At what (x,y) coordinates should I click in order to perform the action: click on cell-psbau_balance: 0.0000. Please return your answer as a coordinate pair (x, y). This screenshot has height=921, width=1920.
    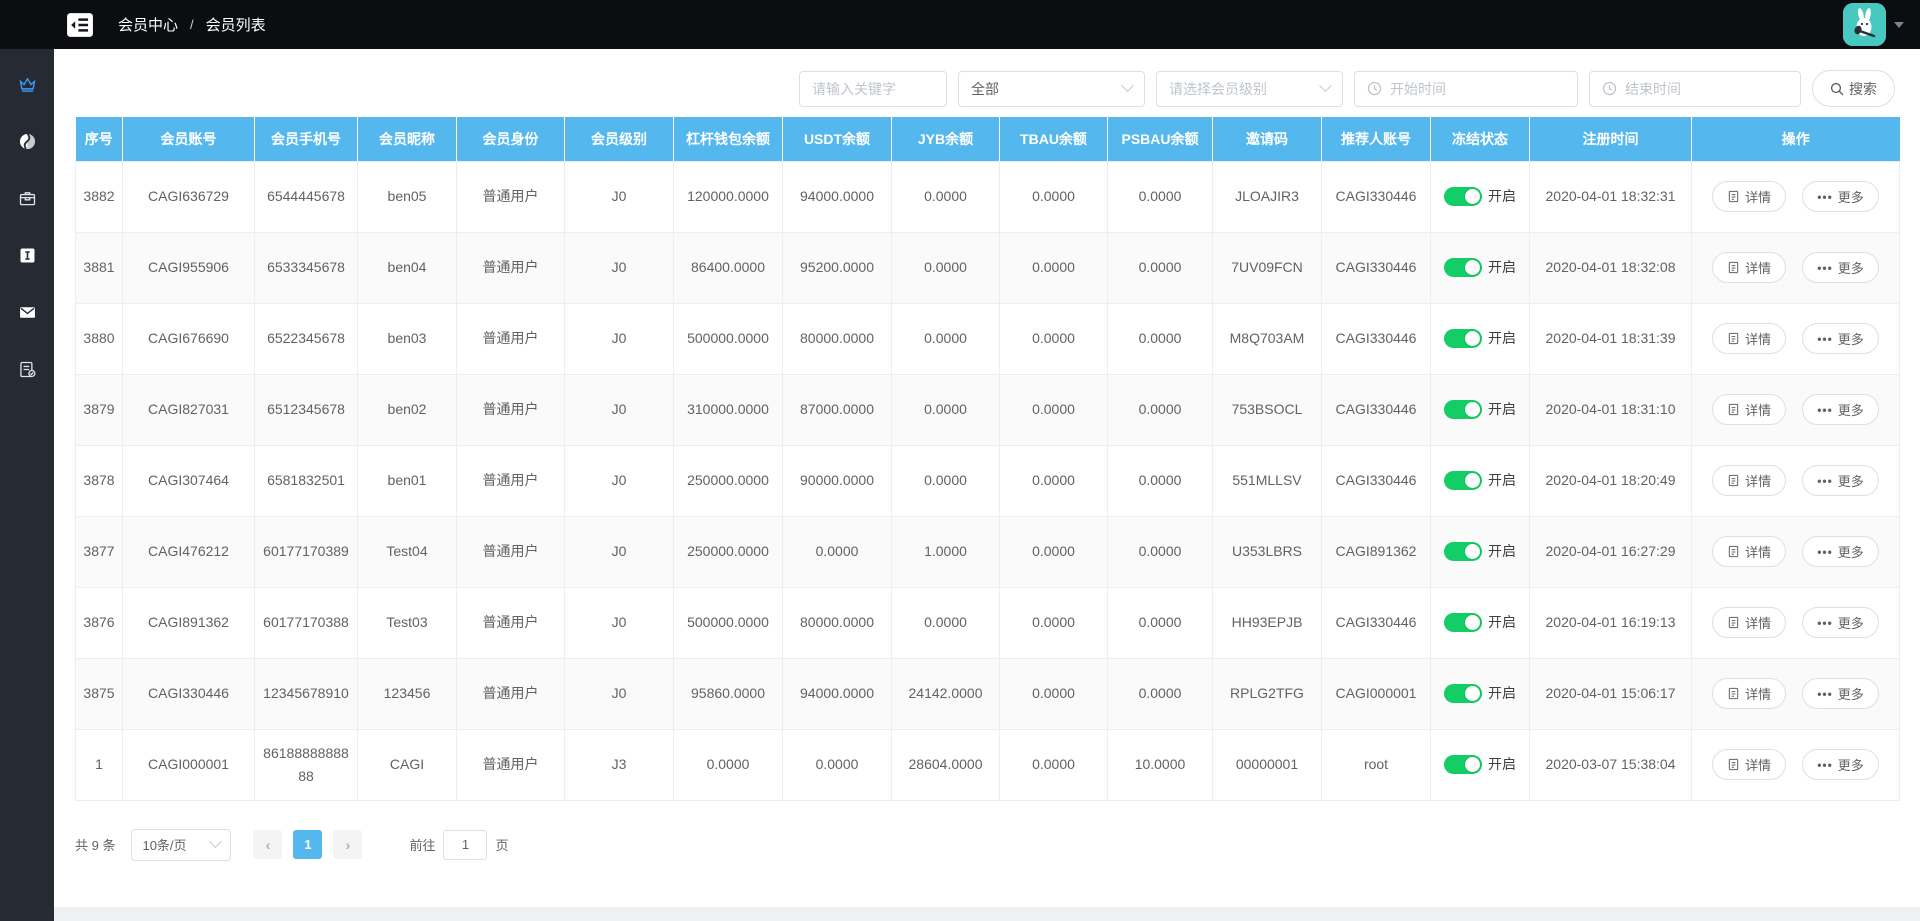
    Looking at the image, I should click on (1160, 622).